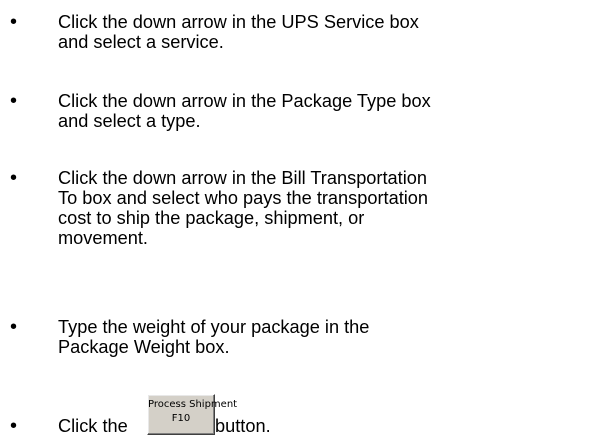  I want to click on shortcut-key-label: F10, so click(181, 418).